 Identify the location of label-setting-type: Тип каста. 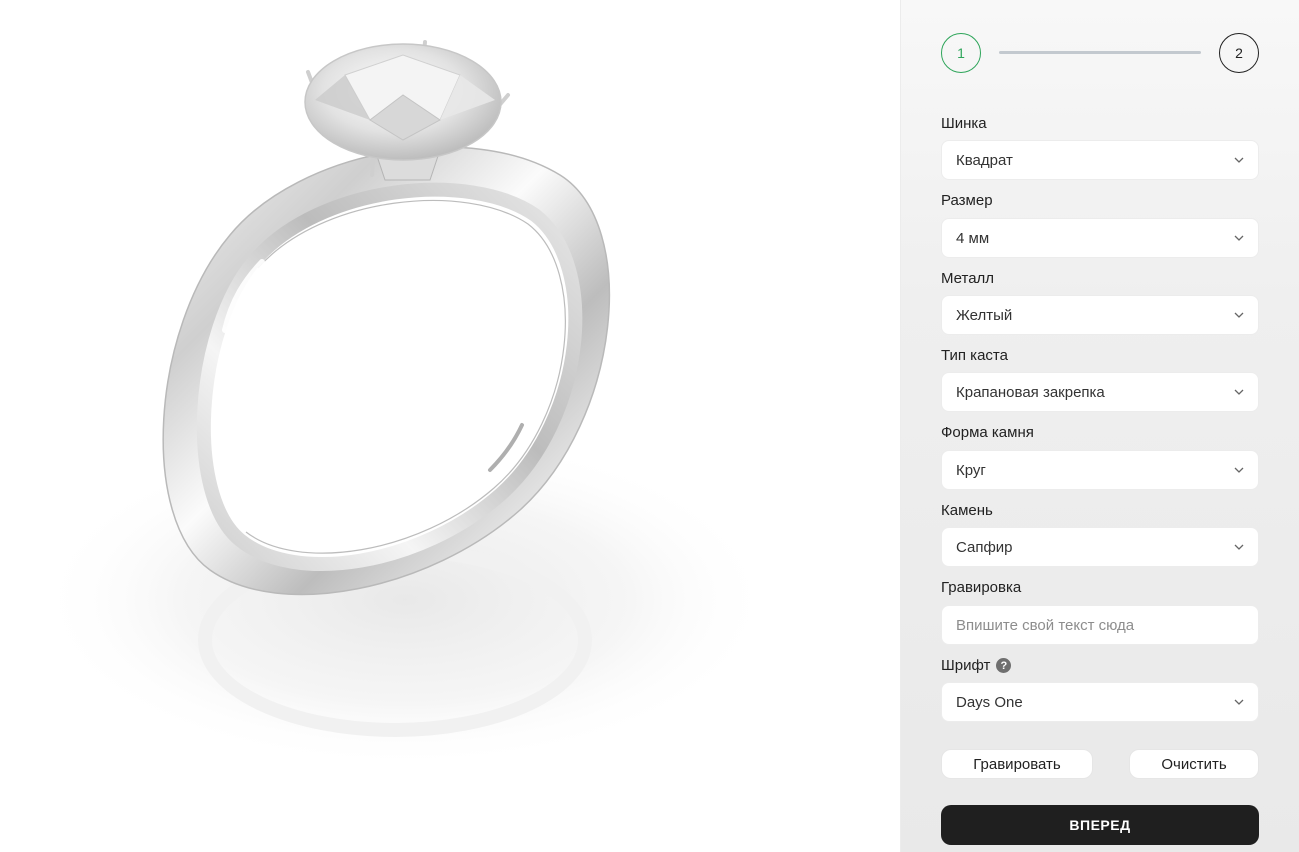
(974, 355).